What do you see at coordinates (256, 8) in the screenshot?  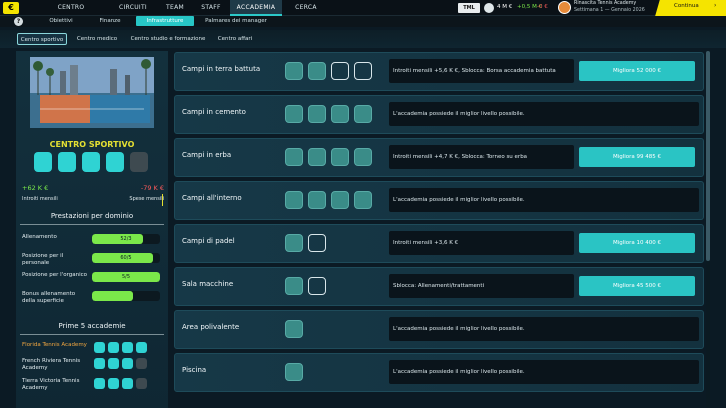 I see `nav-academy: ACCADEMIA` at bounding box center [256, 8].